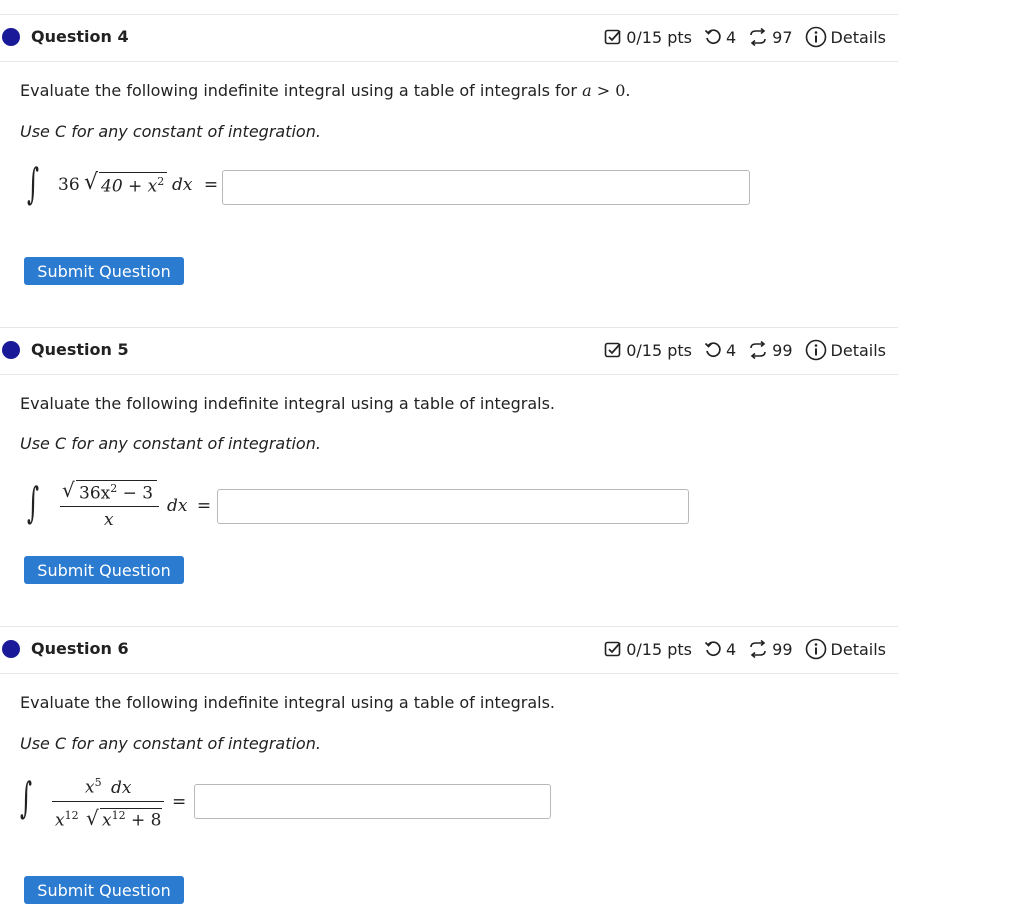 This screenshot has width=1024, height=919. Describe the element at coordinates (95, 493) in the screenshot. I see `num-radicand: 36x` at that location.